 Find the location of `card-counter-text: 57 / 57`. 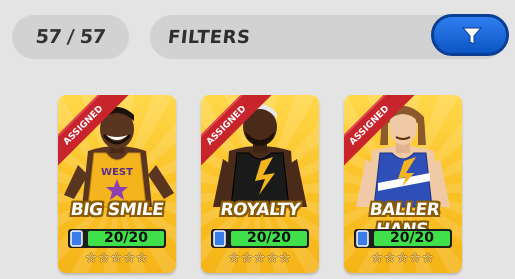

card-counter-text: 57 / 57 is located at coordinates (70, 37).